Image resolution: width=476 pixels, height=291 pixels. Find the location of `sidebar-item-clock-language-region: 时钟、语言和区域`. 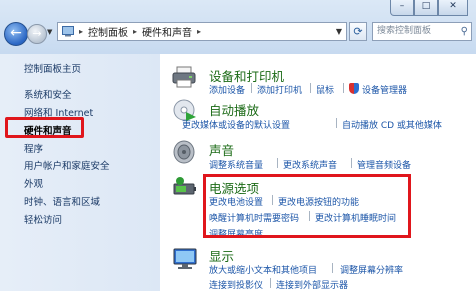

sidebar-item-clock-language-region: 时钟、语言和区域 is located at coordinates (62, 201).